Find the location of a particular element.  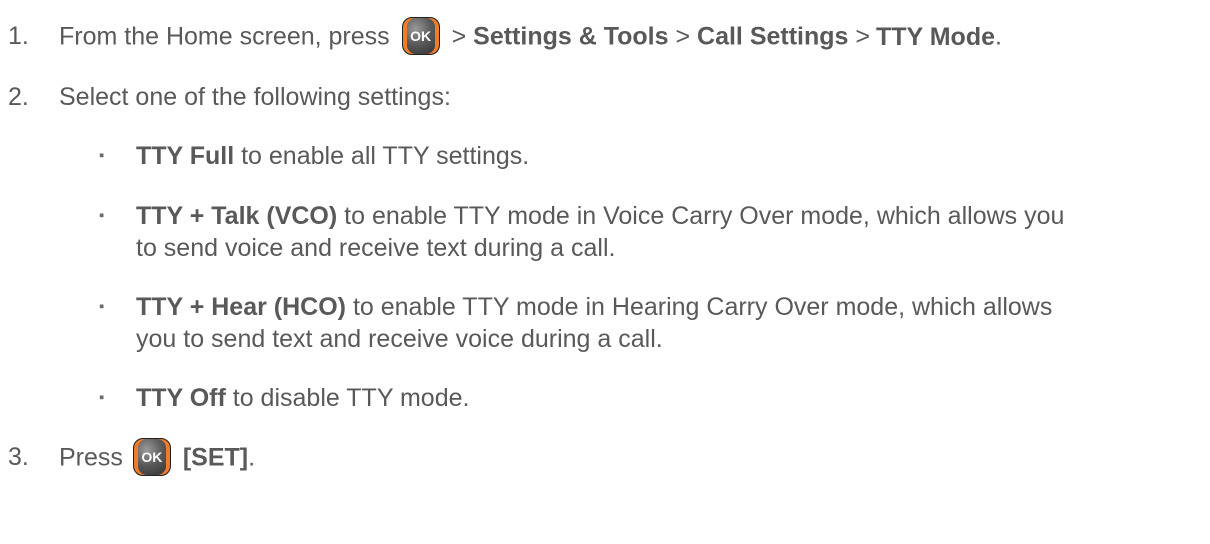

step-text: From the Home screen, press is located at coordinates (224, 36).